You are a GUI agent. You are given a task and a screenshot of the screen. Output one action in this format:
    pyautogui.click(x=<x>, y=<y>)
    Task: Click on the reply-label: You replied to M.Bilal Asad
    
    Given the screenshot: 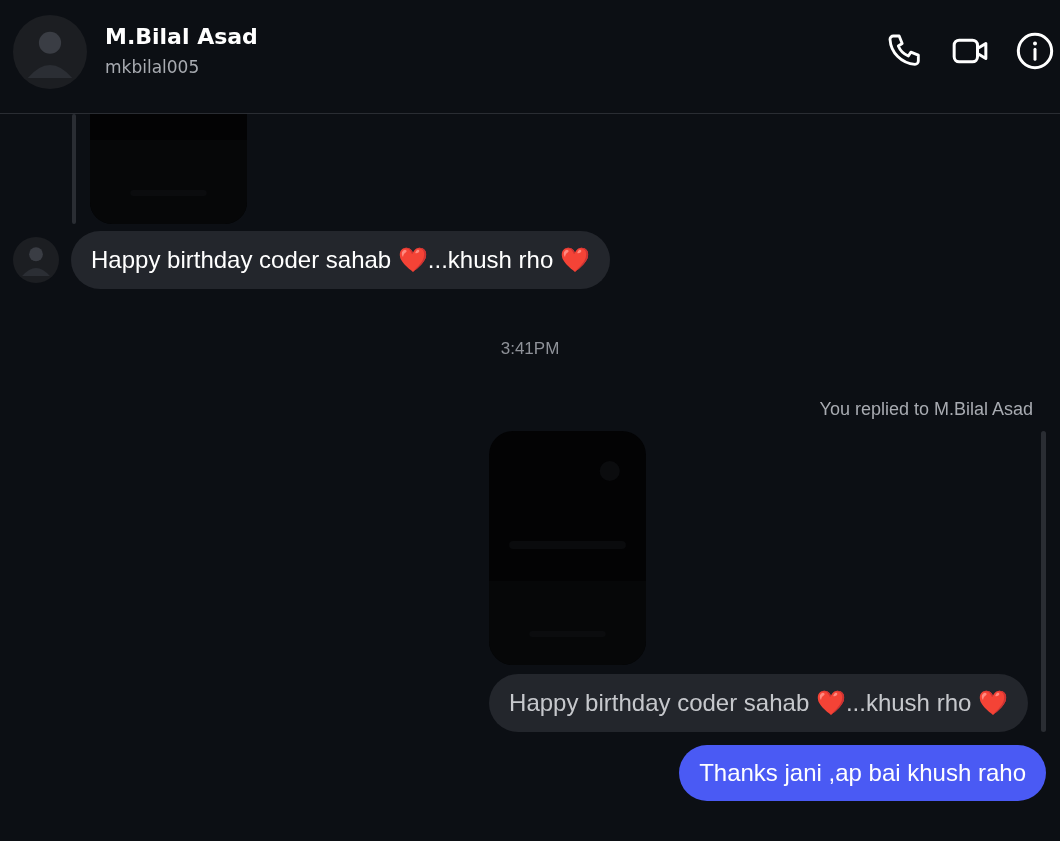 What is the action you would take?
    pyautogui.click(x=926, y=409)
    